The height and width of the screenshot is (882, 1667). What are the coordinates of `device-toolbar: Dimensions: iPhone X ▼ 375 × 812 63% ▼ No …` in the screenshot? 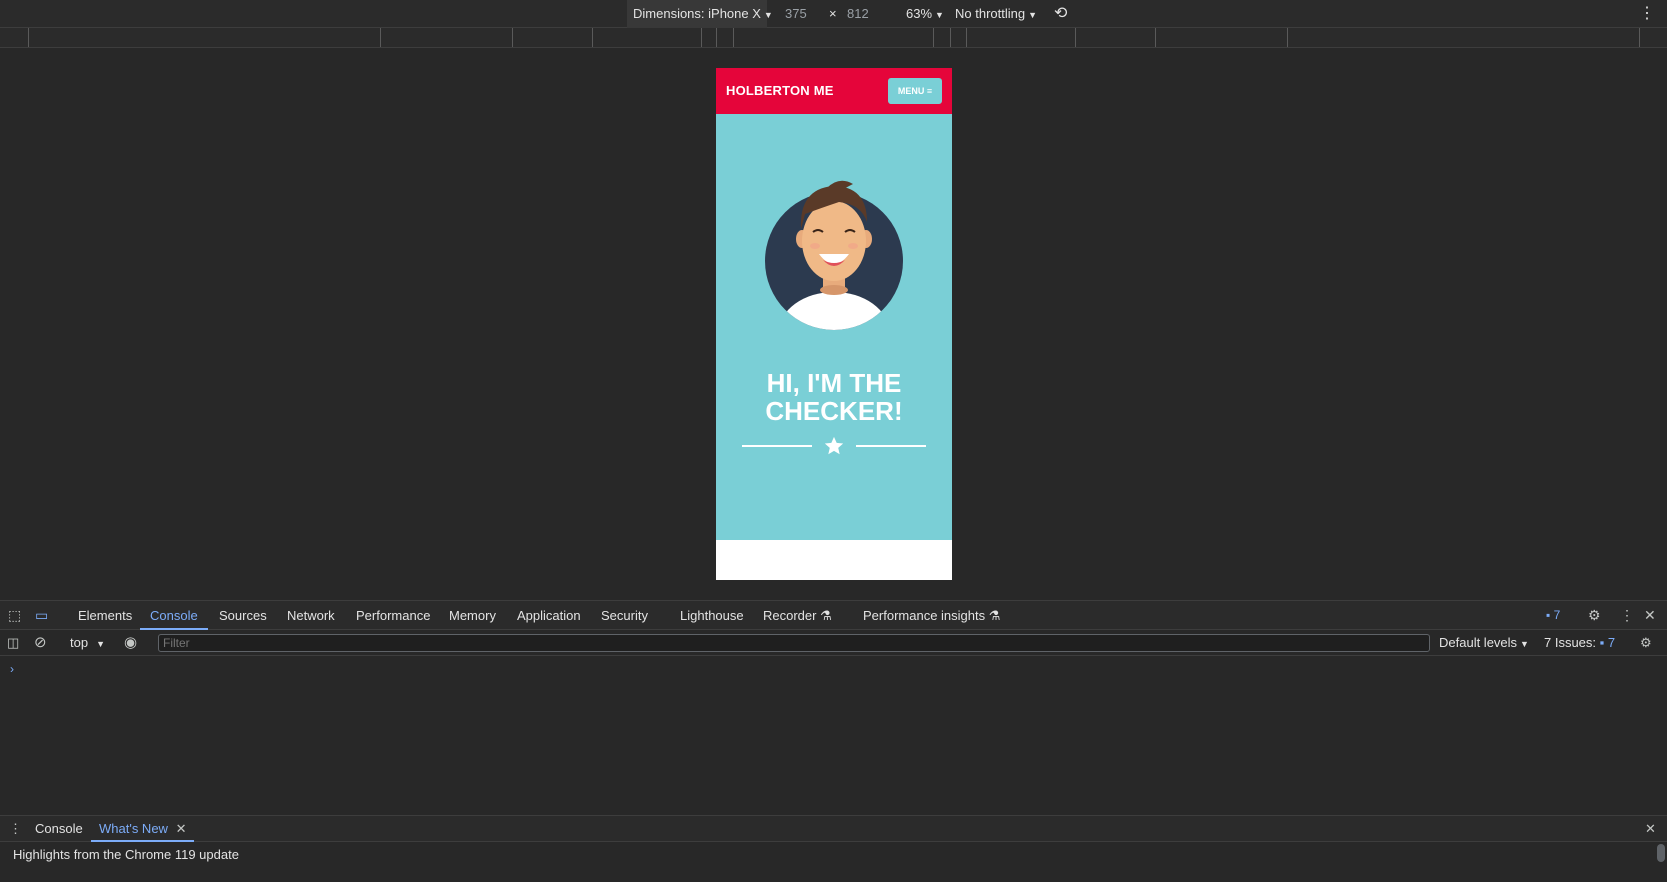 It's located at (833, 14).